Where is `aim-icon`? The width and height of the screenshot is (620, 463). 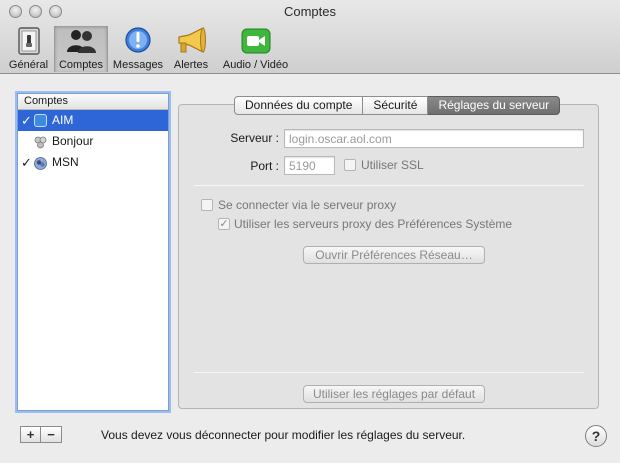 aim-icon is located at coordinates (40, 120).